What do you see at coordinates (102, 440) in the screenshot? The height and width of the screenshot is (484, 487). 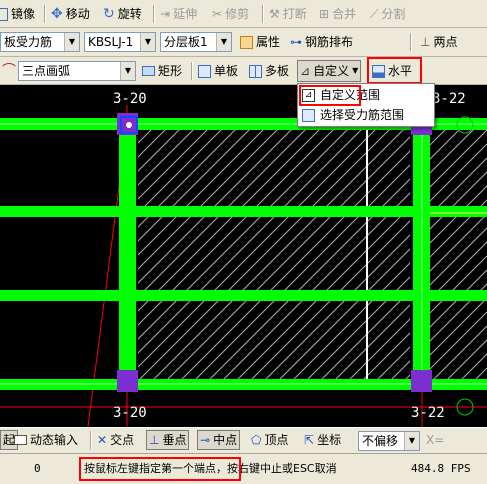 I see `intersection-icon: ✕` at bounding box center [102, 440].